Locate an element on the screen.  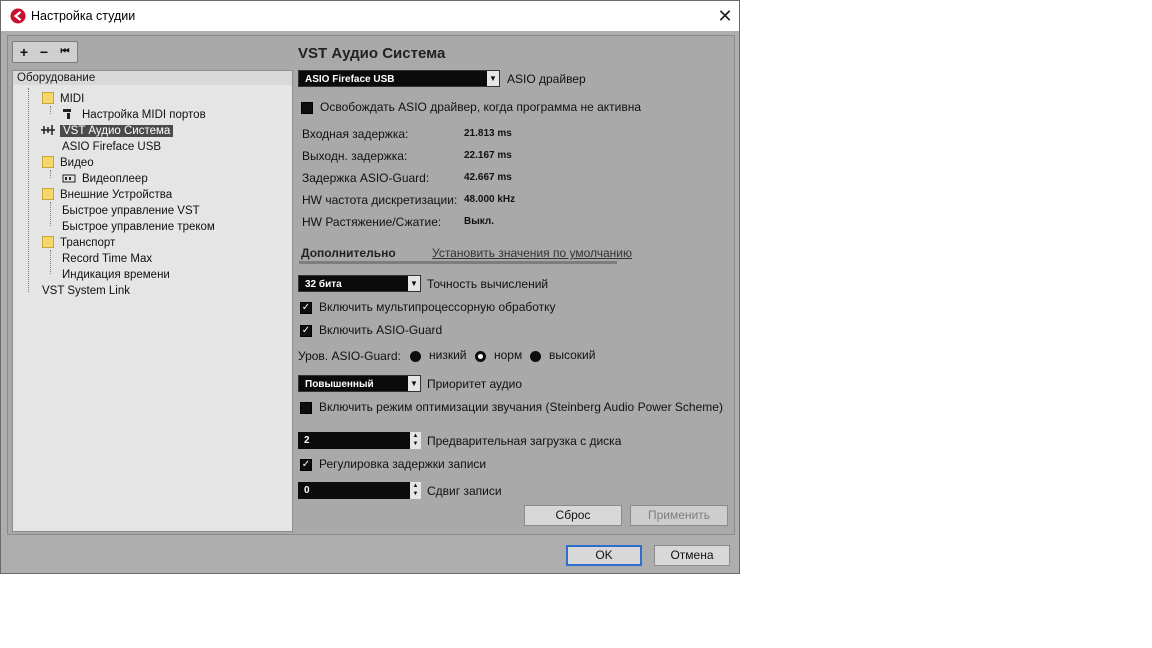
tree-root: Оборудование is located at coordinates (152, 78).